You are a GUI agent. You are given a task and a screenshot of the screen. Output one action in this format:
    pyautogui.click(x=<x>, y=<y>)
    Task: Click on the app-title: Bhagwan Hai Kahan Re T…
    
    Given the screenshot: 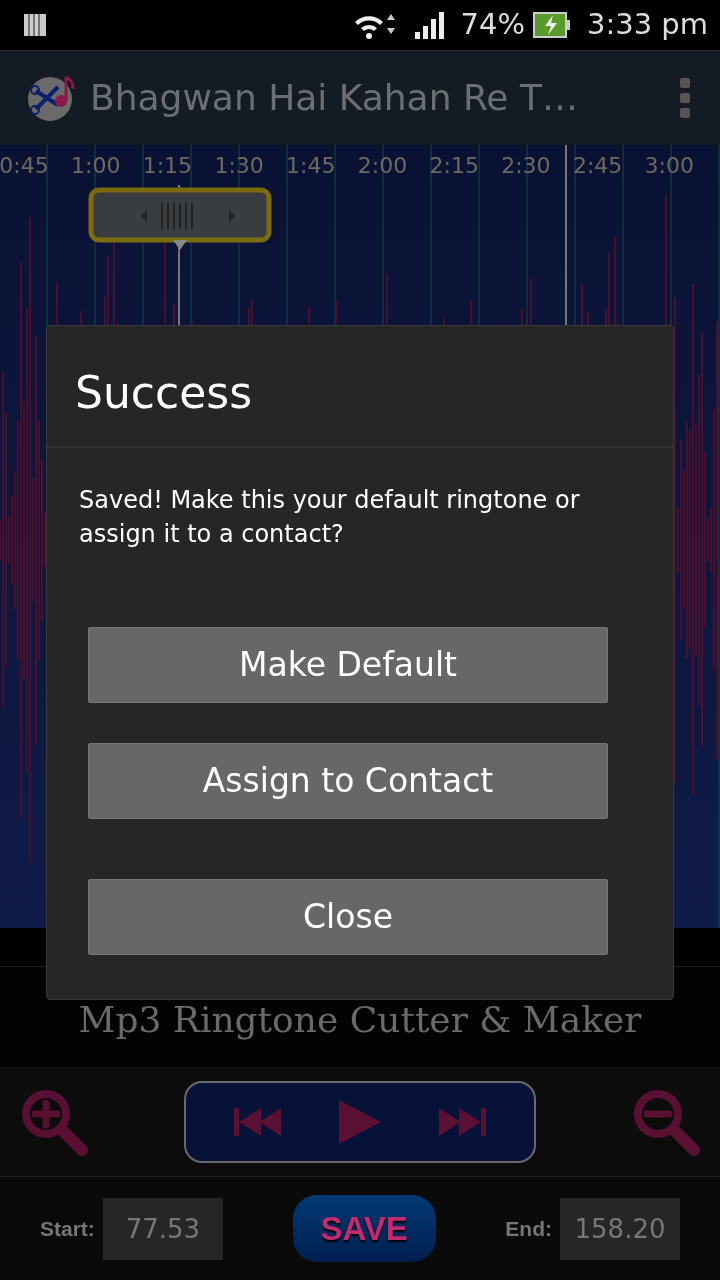 What is the action you would take?
    pyautogui.click(x=334, y=98)
    